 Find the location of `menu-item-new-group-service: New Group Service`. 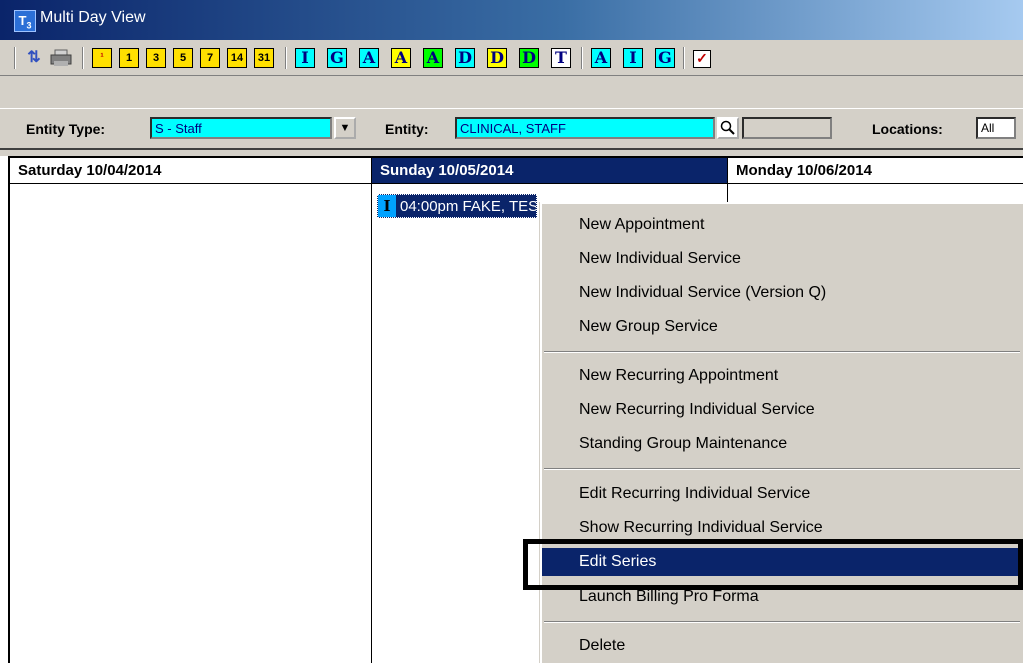

menu-item-new-group-service: New Group Service is located at coordinates (782, 327).